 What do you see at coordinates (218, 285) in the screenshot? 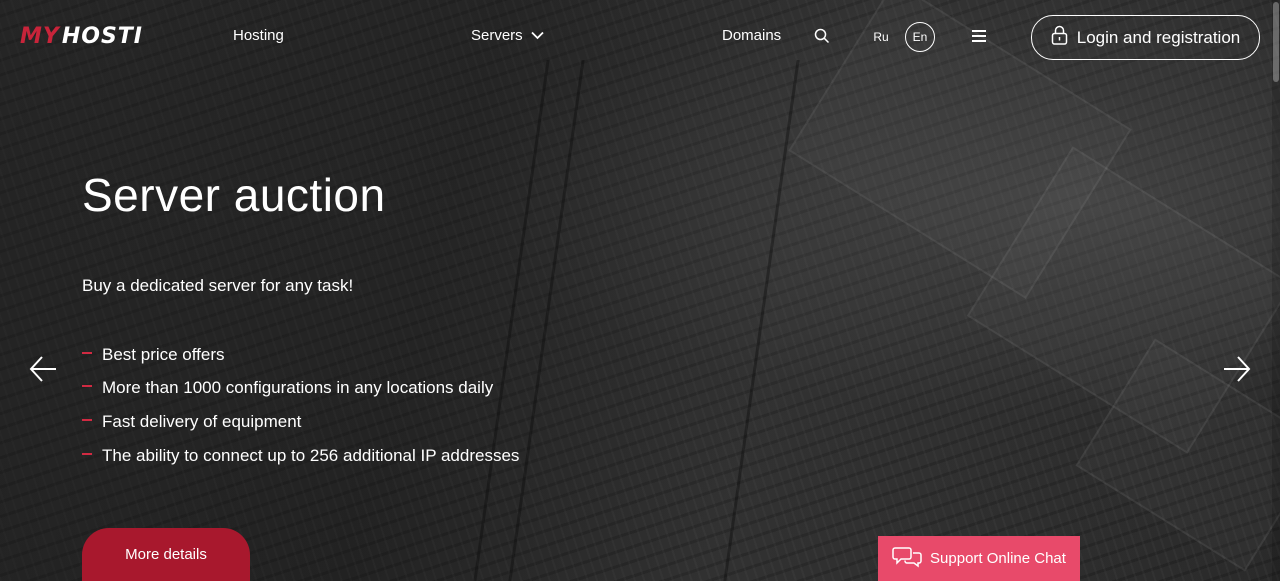
I see `hero-subtitle: Buy a dedicated server for any task!` at bounding box center [218, 285].